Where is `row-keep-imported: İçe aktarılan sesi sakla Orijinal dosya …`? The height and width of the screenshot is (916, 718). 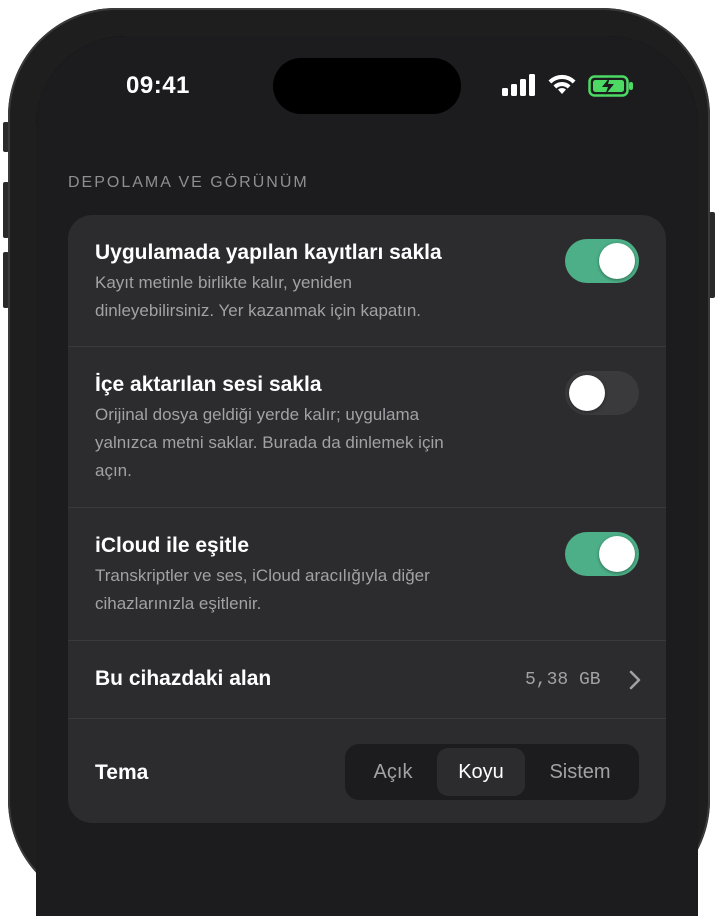
row-keep-imported: İçe aktarılan sesi sakla Orijinal dosya … is located at coordinates (367, 427).